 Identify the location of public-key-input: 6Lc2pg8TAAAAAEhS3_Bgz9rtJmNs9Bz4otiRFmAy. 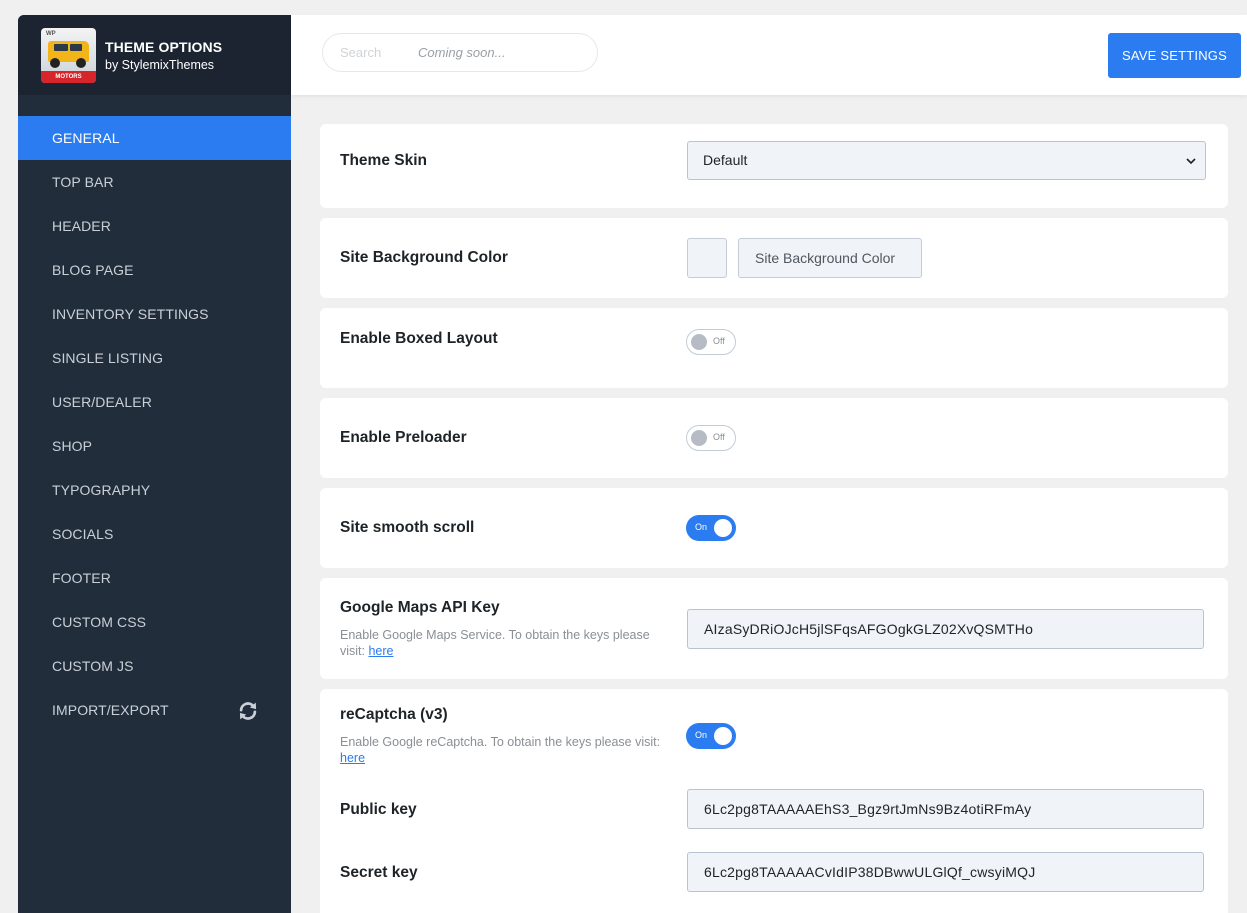
(945, 809).